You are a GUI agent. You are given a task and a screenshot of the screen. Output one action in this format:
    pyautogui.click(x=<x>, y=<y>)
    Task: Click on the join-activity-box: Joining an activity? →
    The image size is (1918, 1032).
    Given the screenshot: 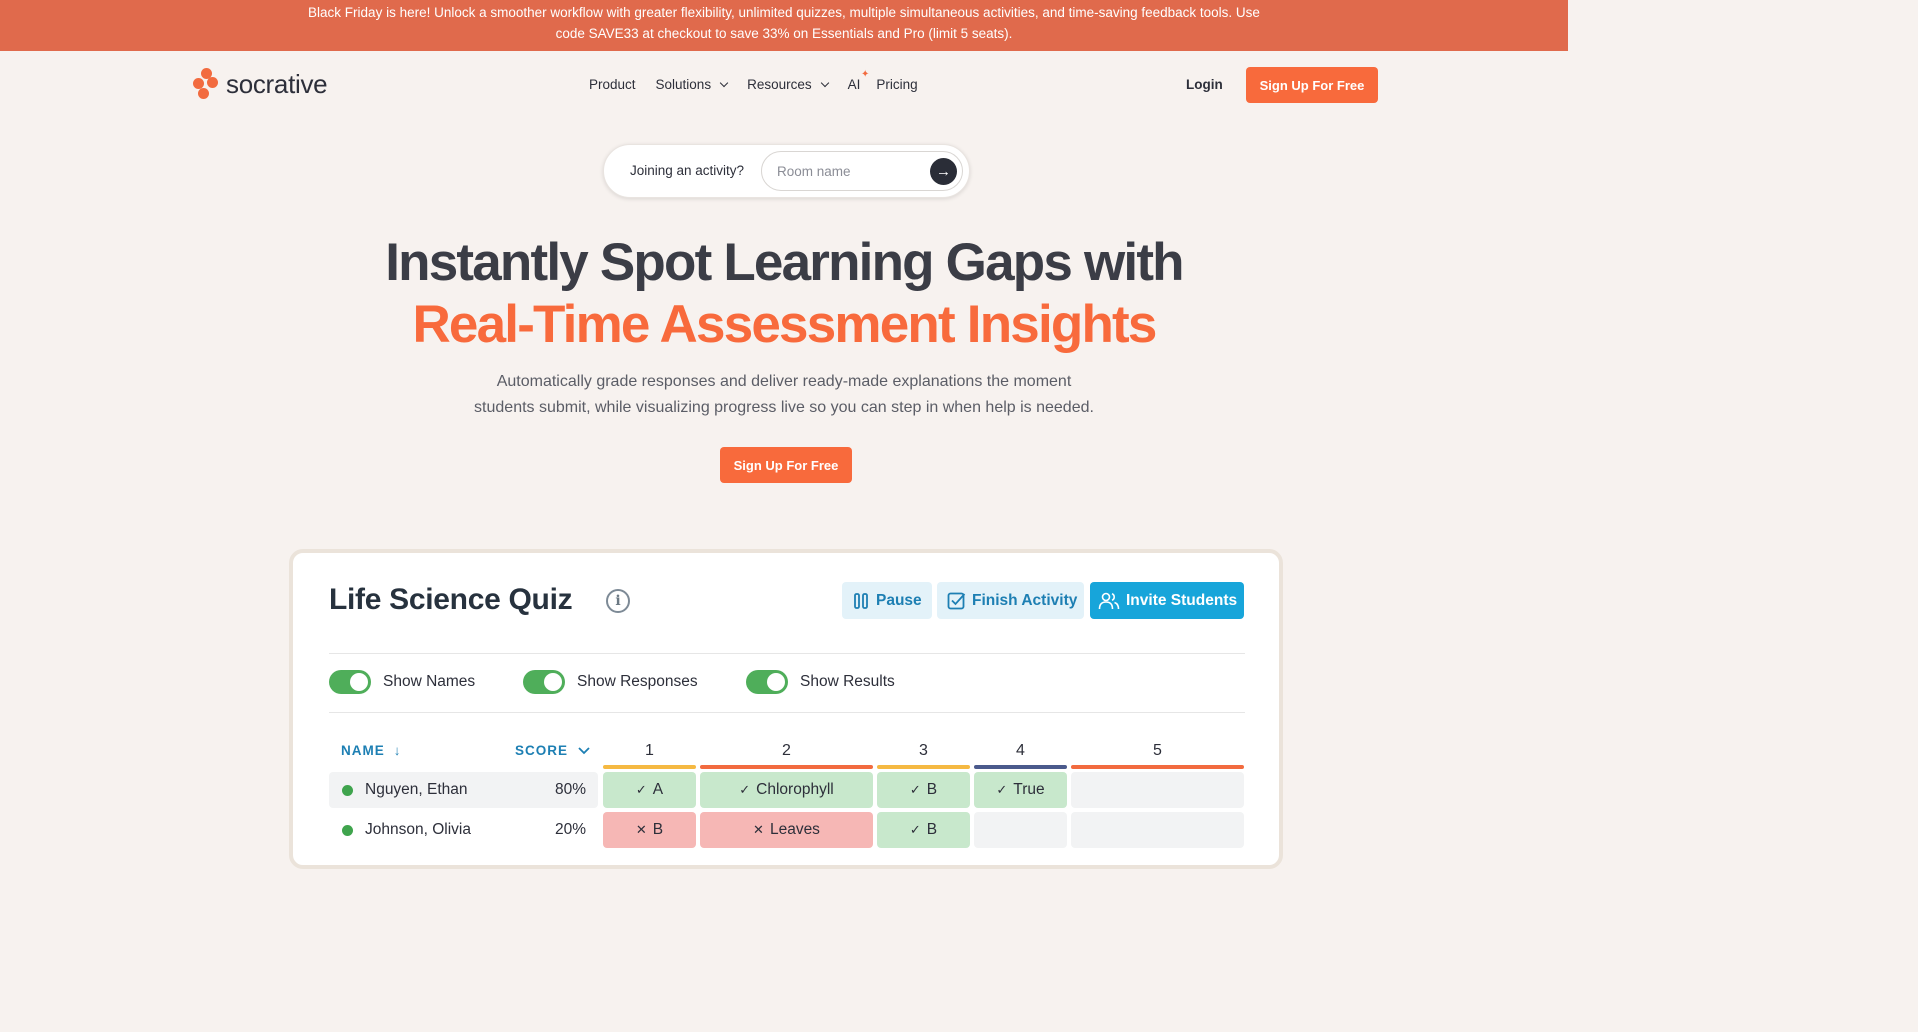 What is the action you would take?
    pyautogui.click(x=786, y=171)
    